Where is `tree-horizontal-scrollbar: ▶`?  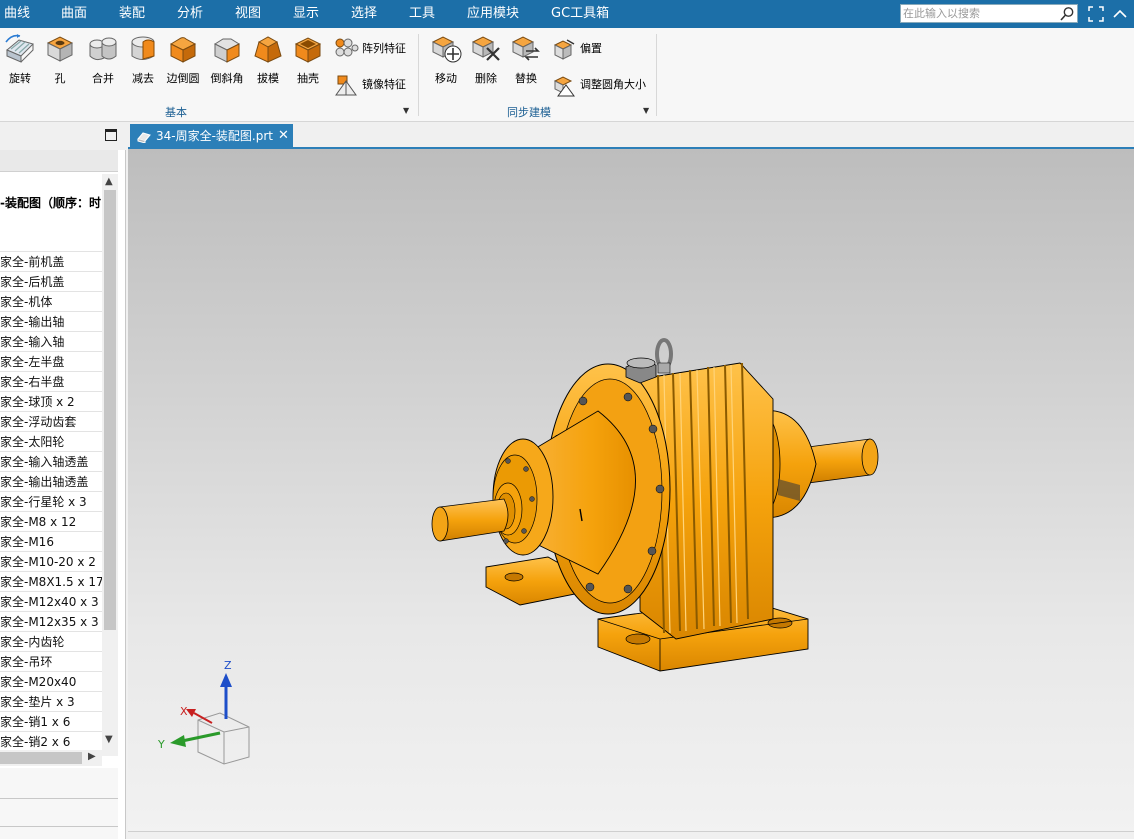 tree-horizontal-scrollbar: ▶ is located at coordinates (51, 758).